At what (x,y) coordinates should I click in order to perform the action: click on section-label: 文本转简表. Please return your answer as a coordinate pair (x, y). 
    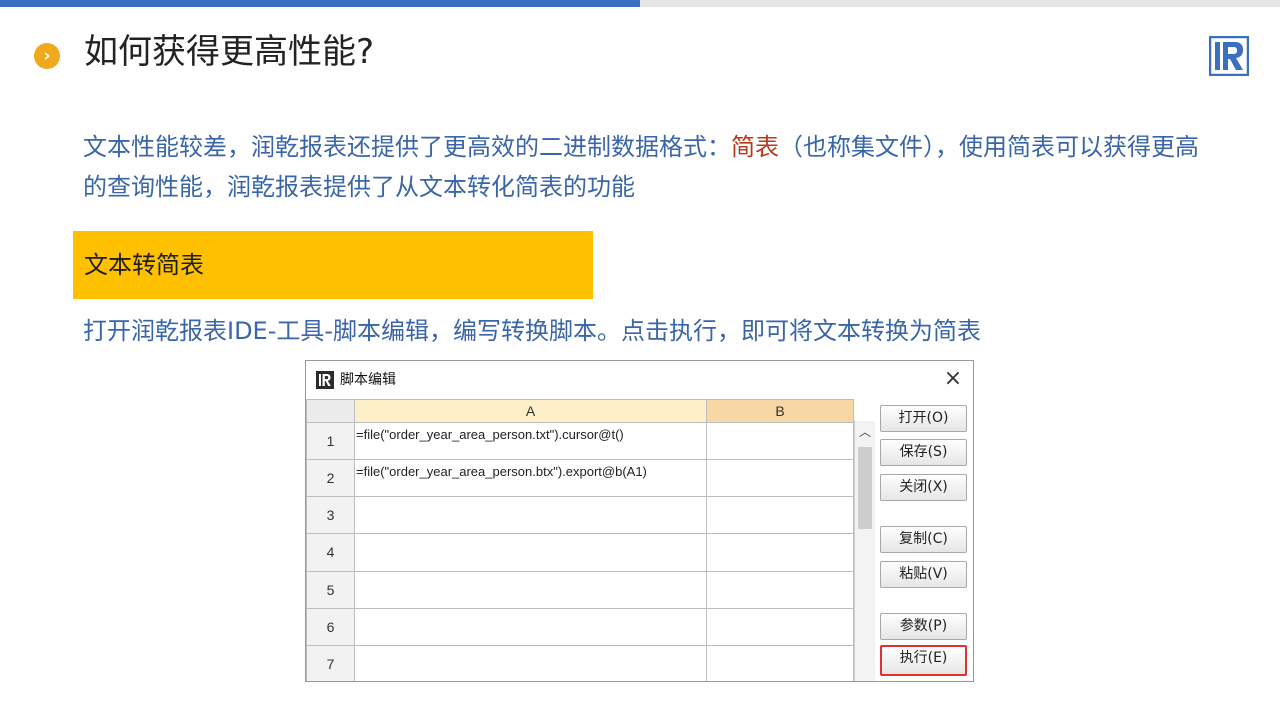
    Looking at the image, I should click on (144, 265).